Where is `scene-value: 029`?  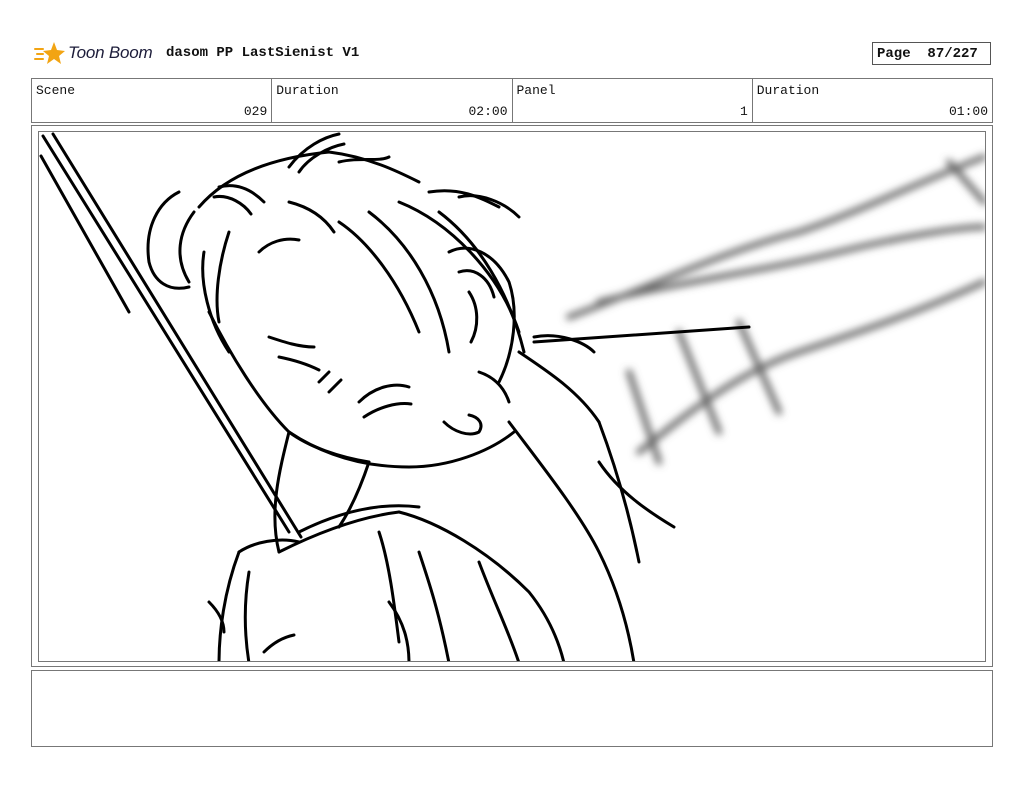 scene-value: 029 is located at coordinates (255, 111).